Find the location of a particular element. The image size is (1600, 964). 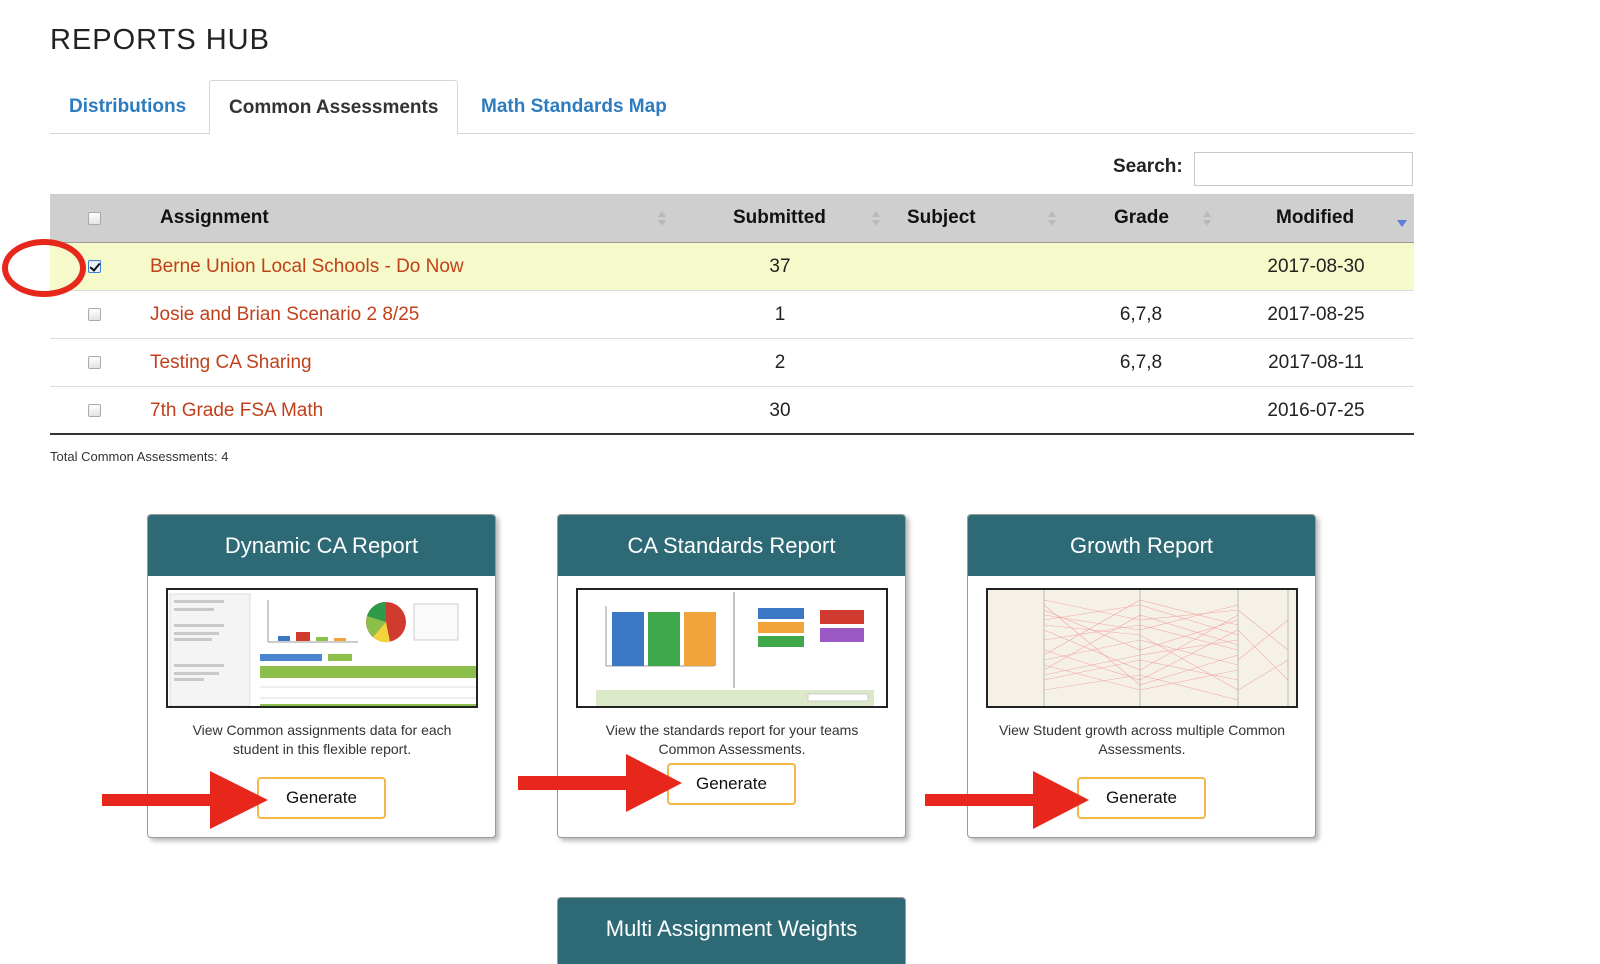

submitted-count: 37 is located at coordinates (780, 266).